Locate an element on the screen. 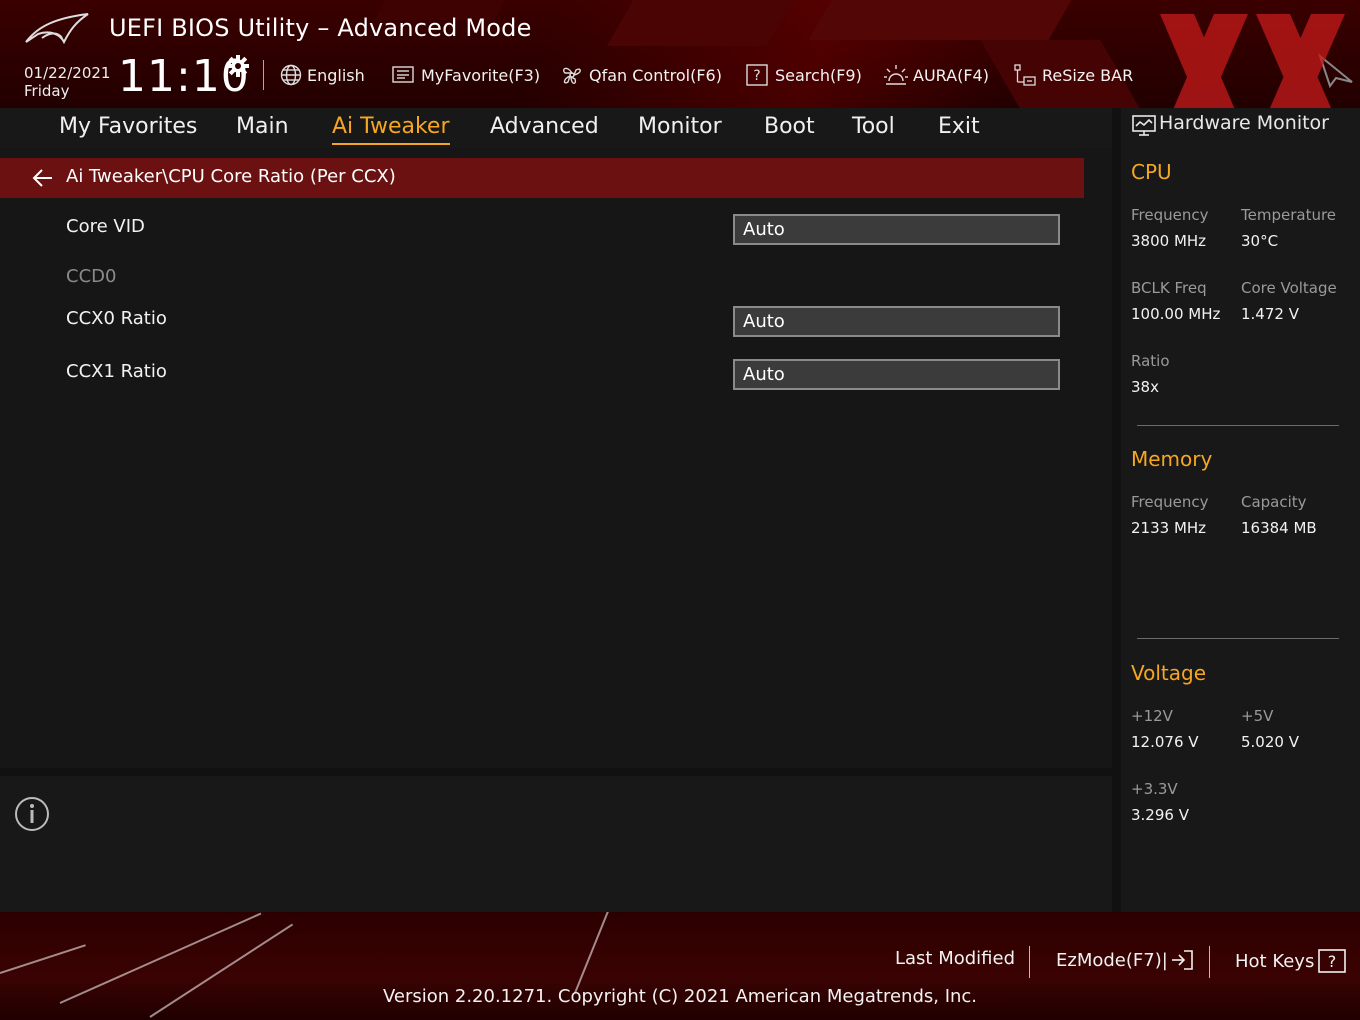 This screenshot has width=1360, height=1020. gear-icon is located at coordinates (238, 66).